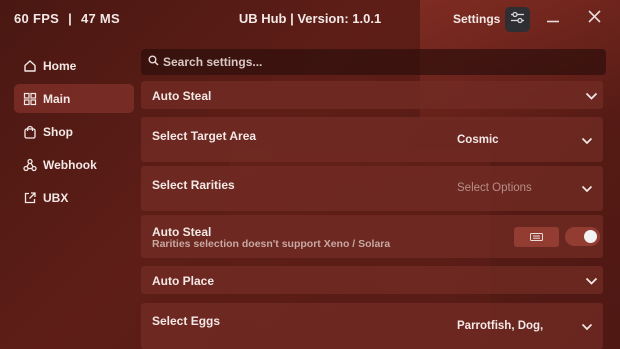  Describe the element at coordinates (30, 198) in the screenshot. I see `external-link-icon` at that location.